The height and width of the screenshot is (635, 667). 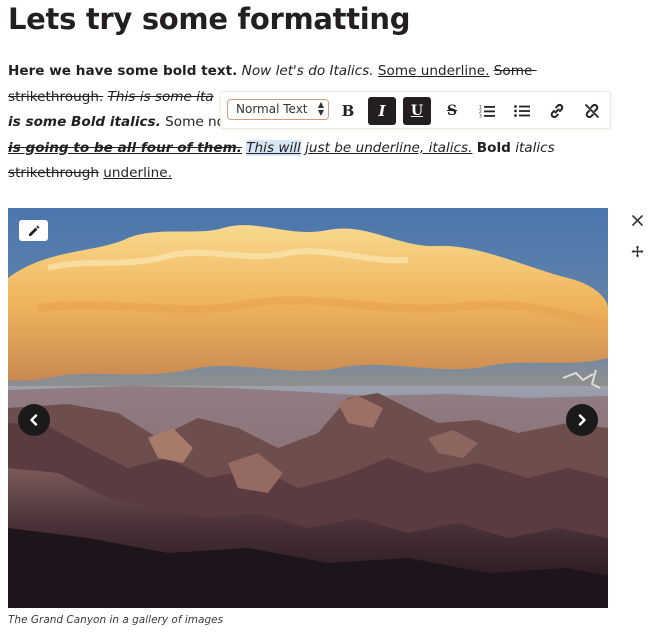 I want to click on strikethrough-word: strikethrough, so click(x=53, y=173).